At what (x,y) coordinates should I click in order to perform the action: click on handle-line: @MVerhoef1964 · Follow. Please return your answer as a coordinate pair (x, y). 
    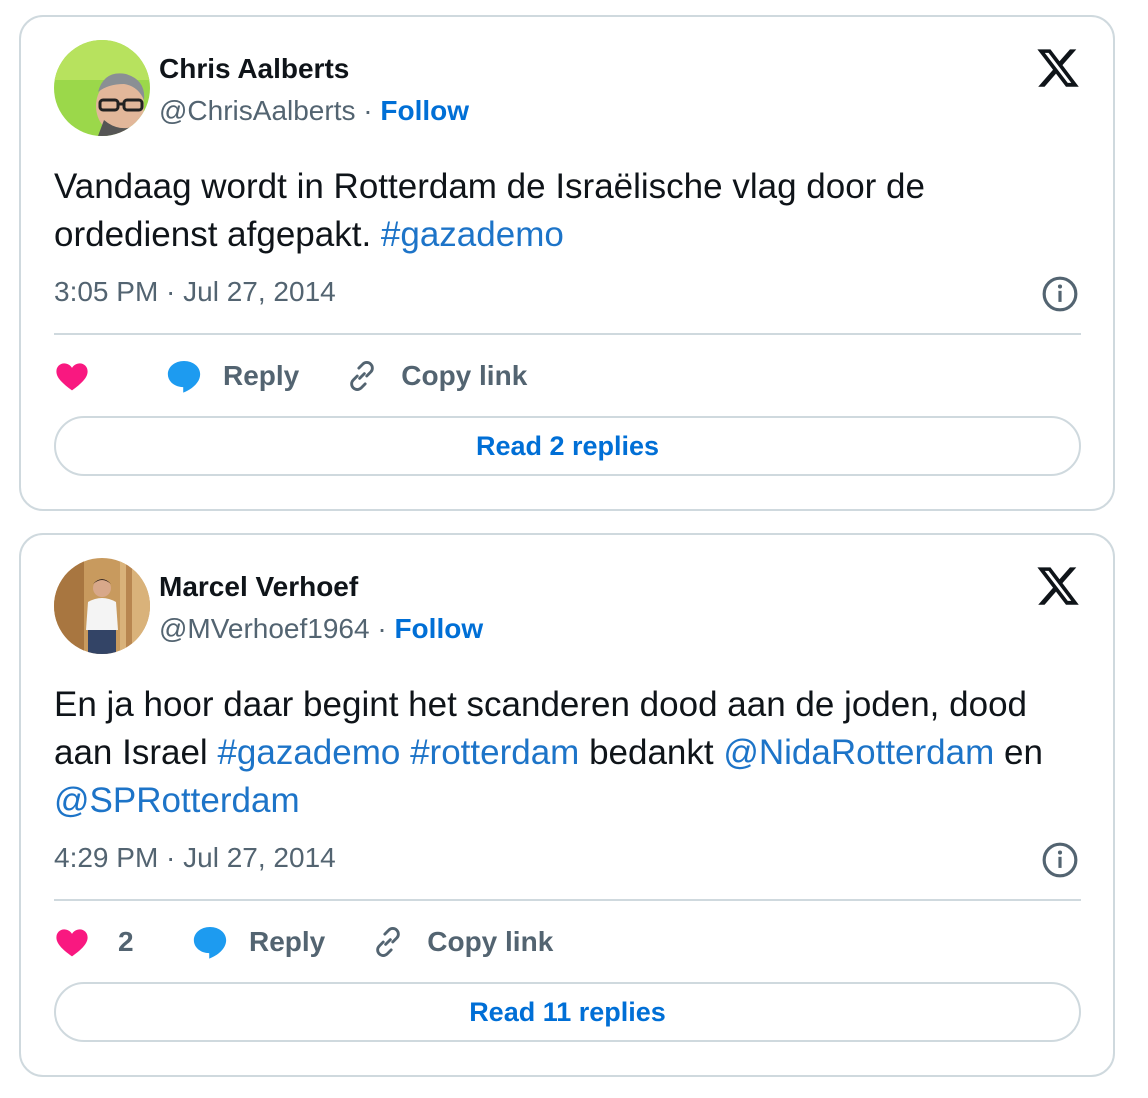
    Looking at the image, I should click on (321, 629).